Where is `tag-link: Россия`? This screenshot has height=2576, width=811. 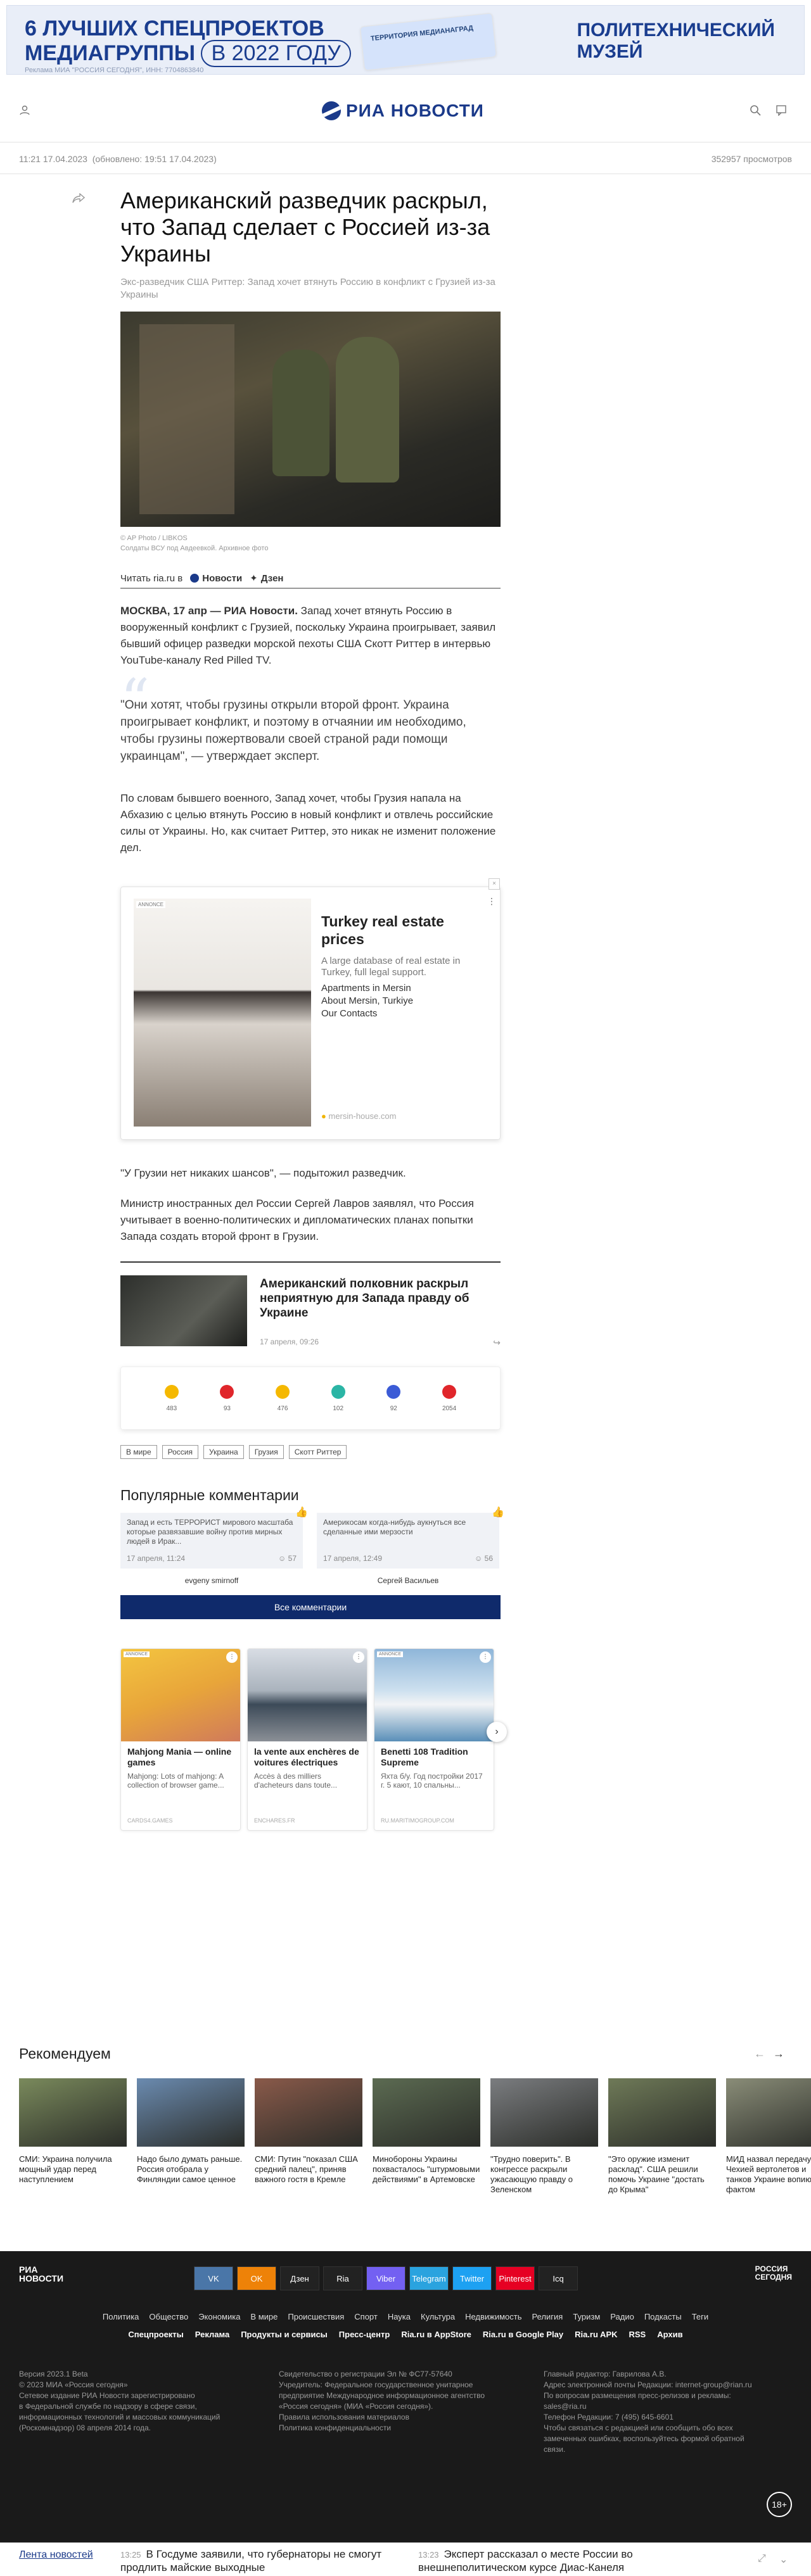
tag-link: Россия is located at coordinates (180, 1452).